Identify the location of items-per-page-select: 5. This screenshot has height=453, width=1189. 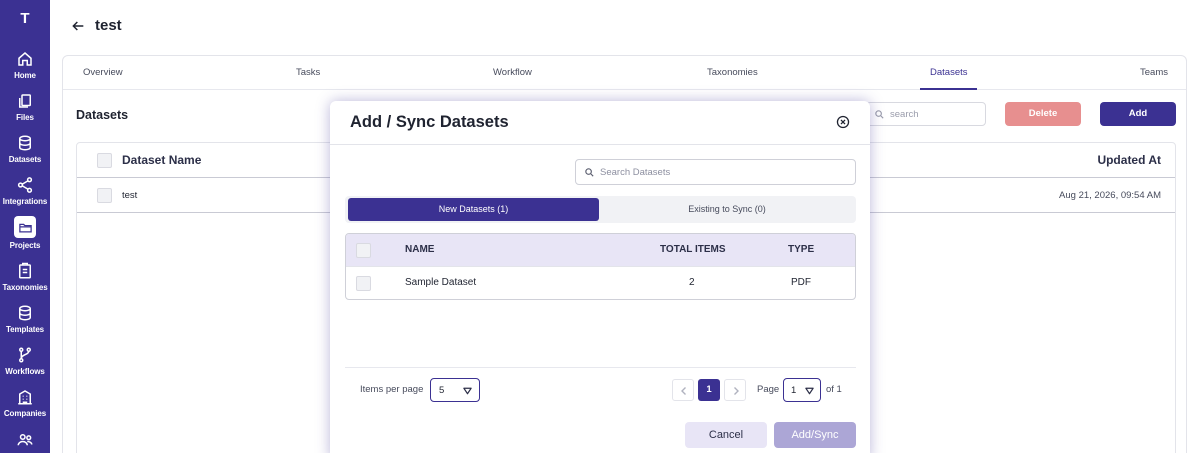
(455, 390).